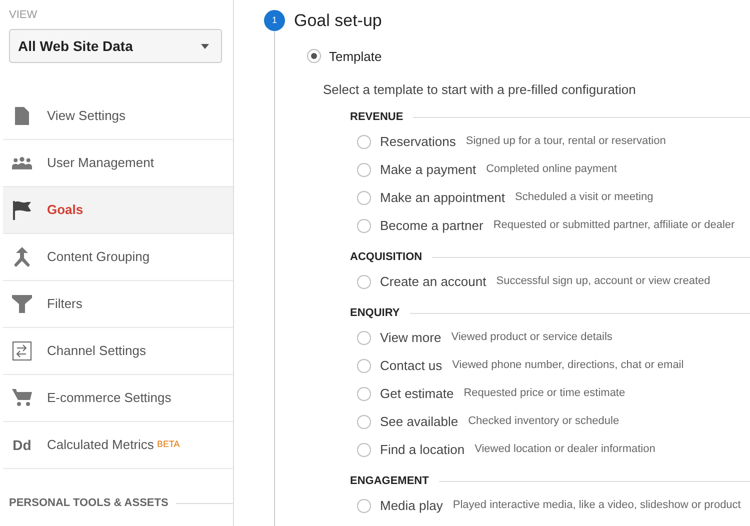  What do you see at coordinates (118, 210) in the screenshot?
I see `sidebar-item: Goals` at bounding box center [118, 210].